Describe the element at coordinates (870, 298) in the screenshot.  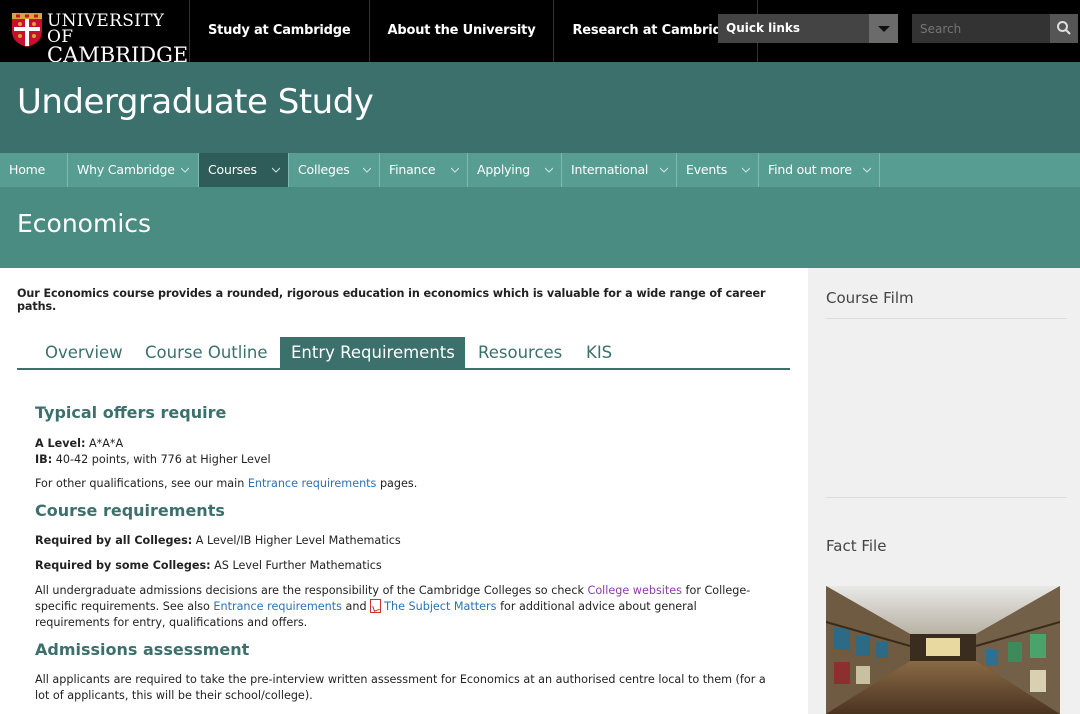
I see `course-film-heading: Course Film` at that location.